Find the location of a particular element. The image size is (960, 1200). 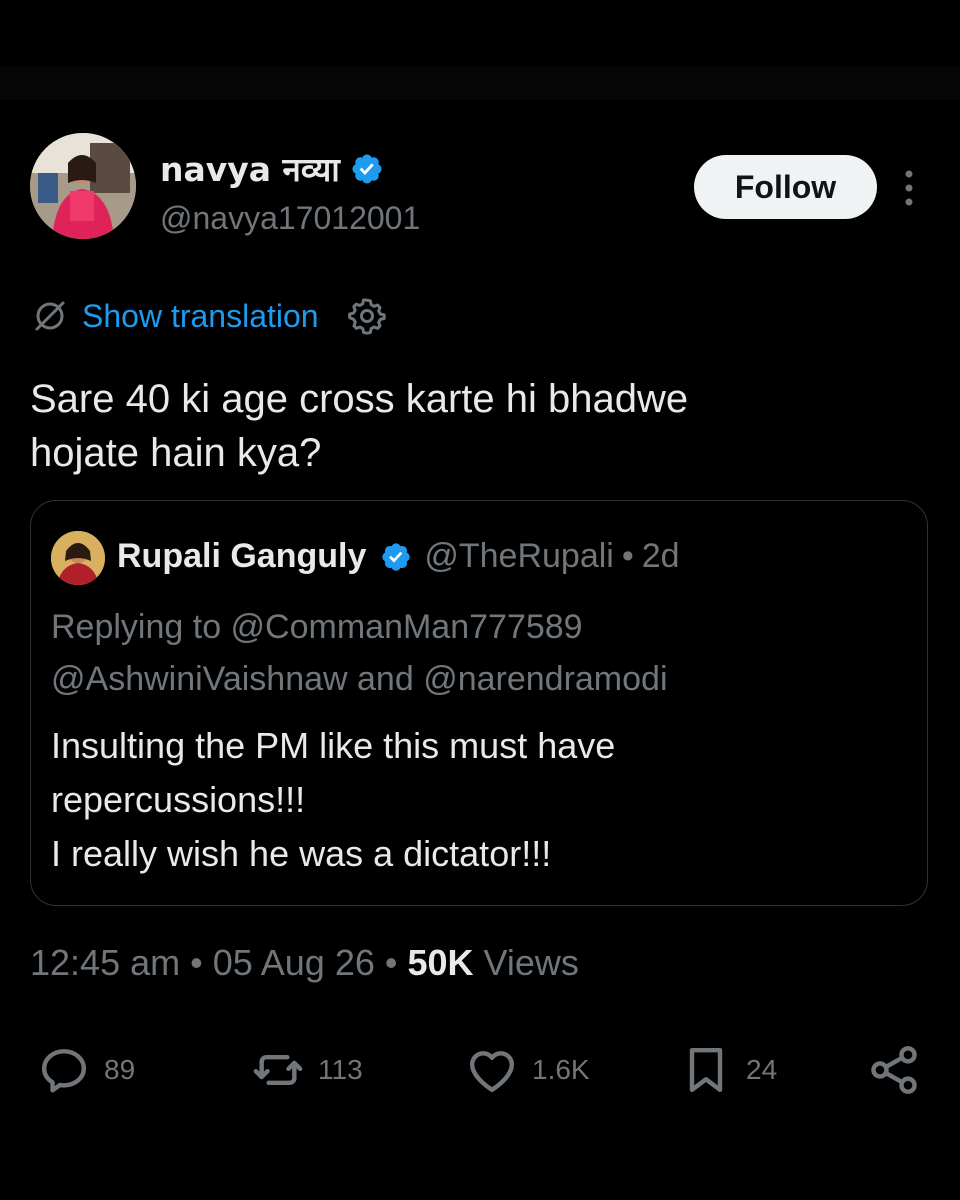

quoted-author-avatar-image is located at coordinates (78, 558).